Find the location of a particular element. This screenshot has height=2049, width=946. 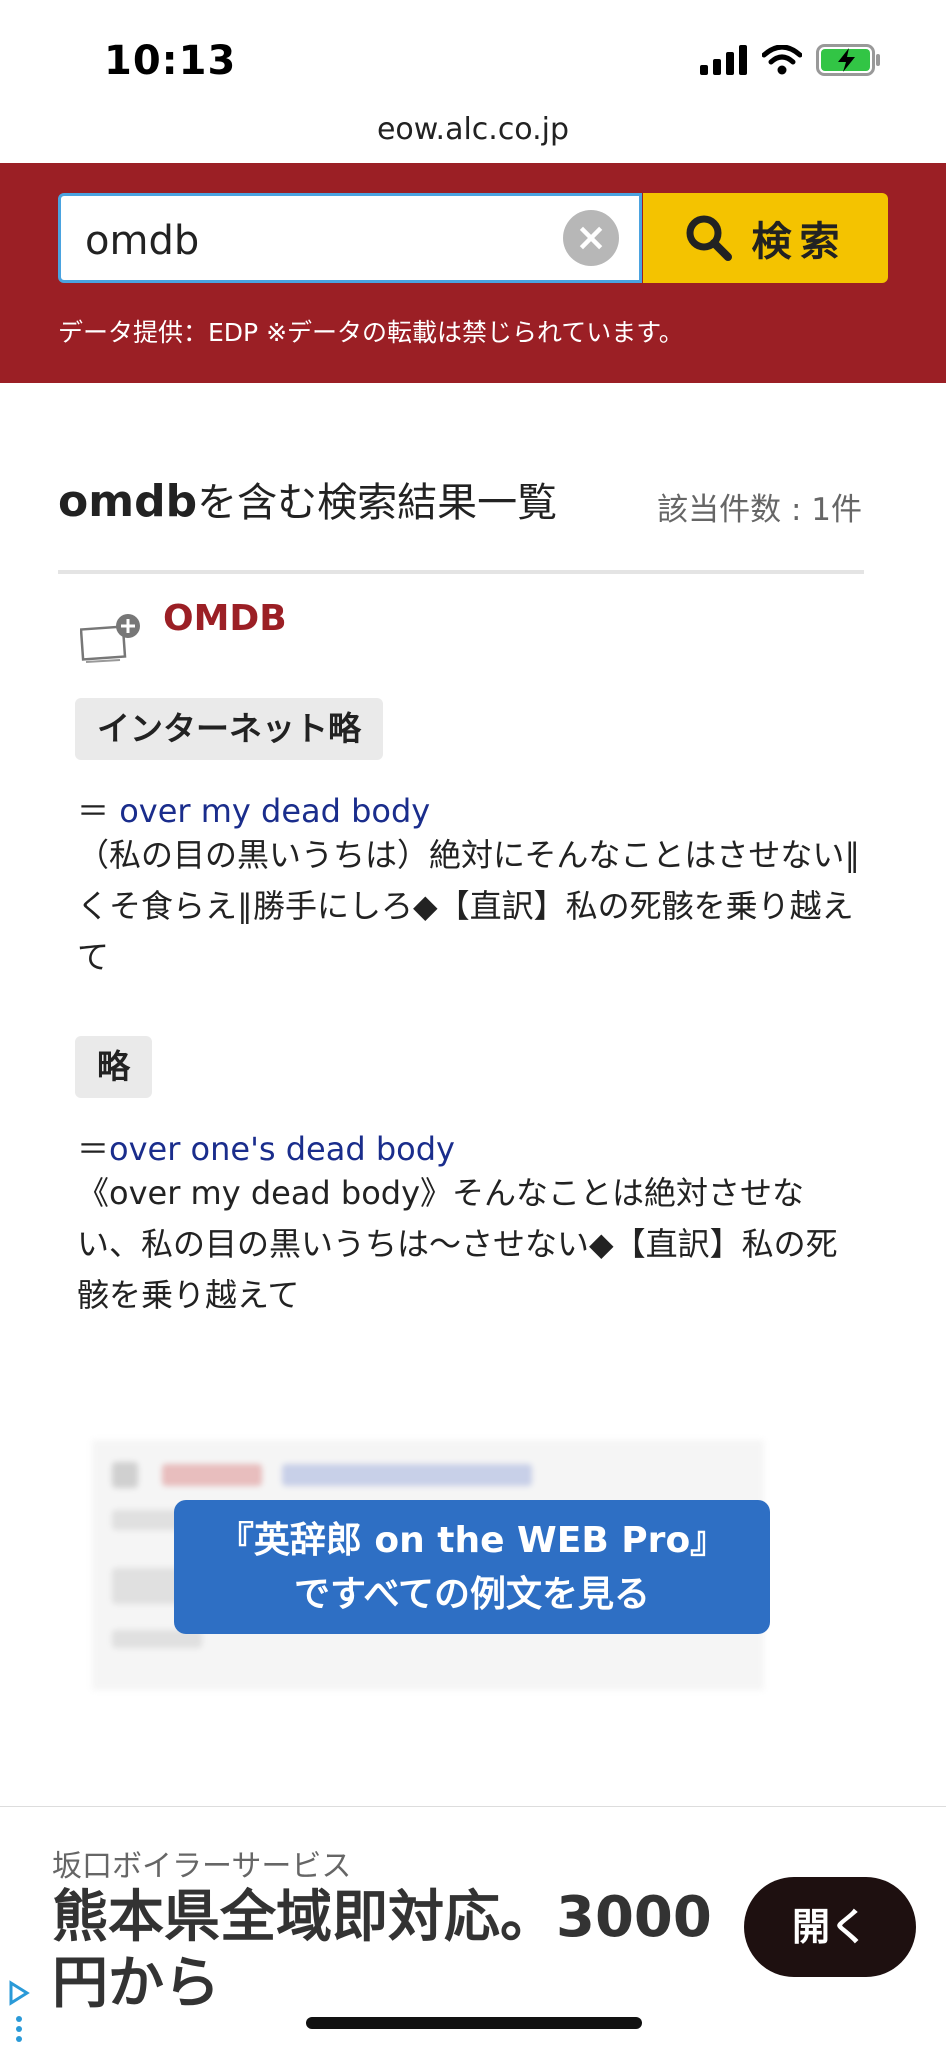

view-all-examples-button: 『英辞郎 on the WEB Pro』 ですべての例文を見る is located at coordinates (472, 1567).